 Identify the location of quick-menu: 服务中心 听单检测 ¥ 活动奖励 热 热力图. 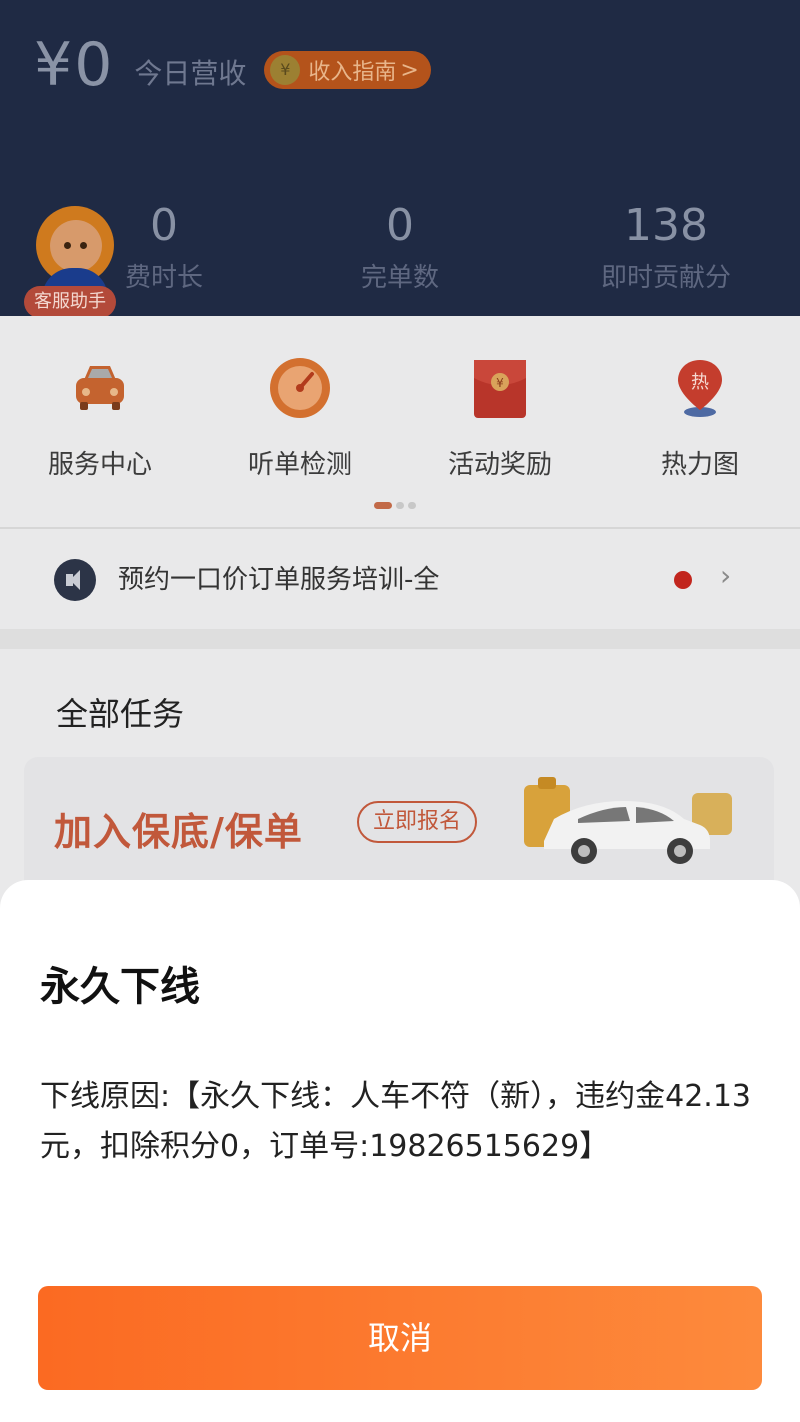
(400, 421).